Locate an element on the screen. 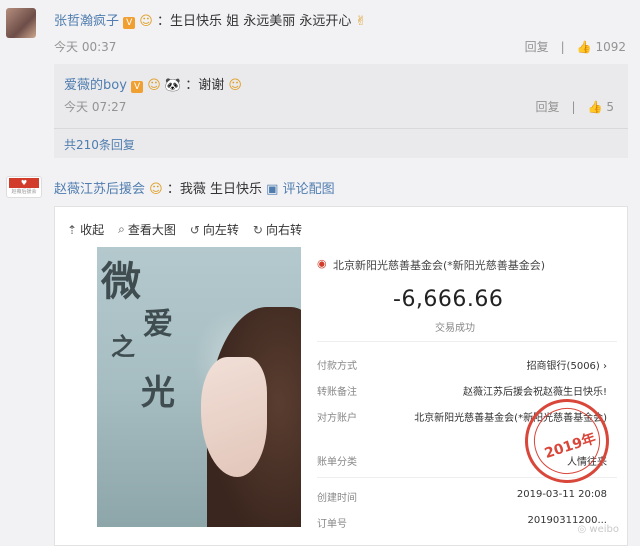 This screenshot has width=640, height=546. row-label: 账单分类 is located at coordinates (337, 462).